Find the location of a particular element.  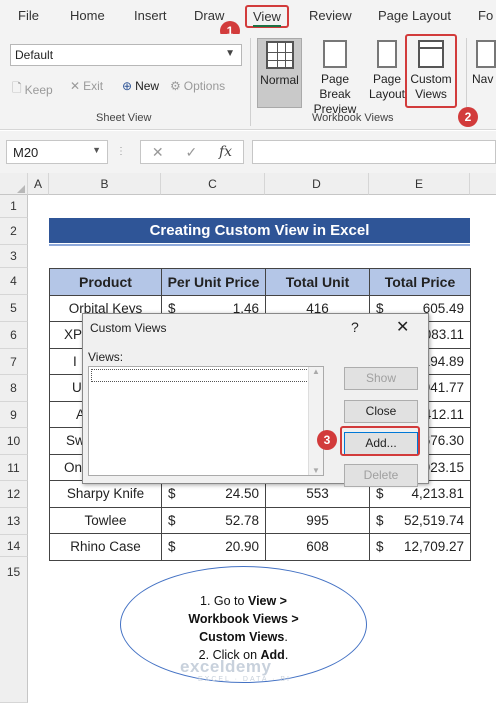

tab-page-layout: Page Layout is located at coordinates (414, 15).